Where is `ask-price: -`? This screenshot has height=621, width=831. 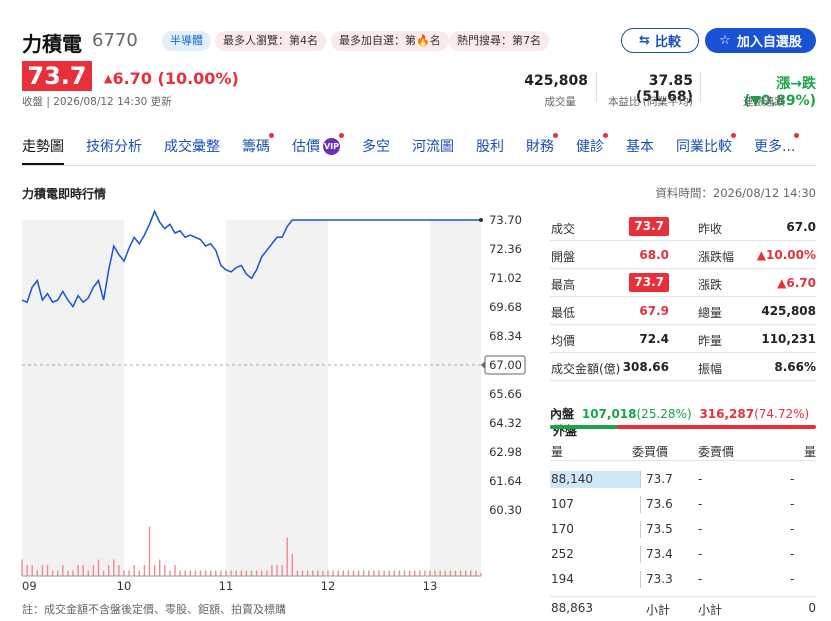
ask-price: - is located at coordinates (700, 504).